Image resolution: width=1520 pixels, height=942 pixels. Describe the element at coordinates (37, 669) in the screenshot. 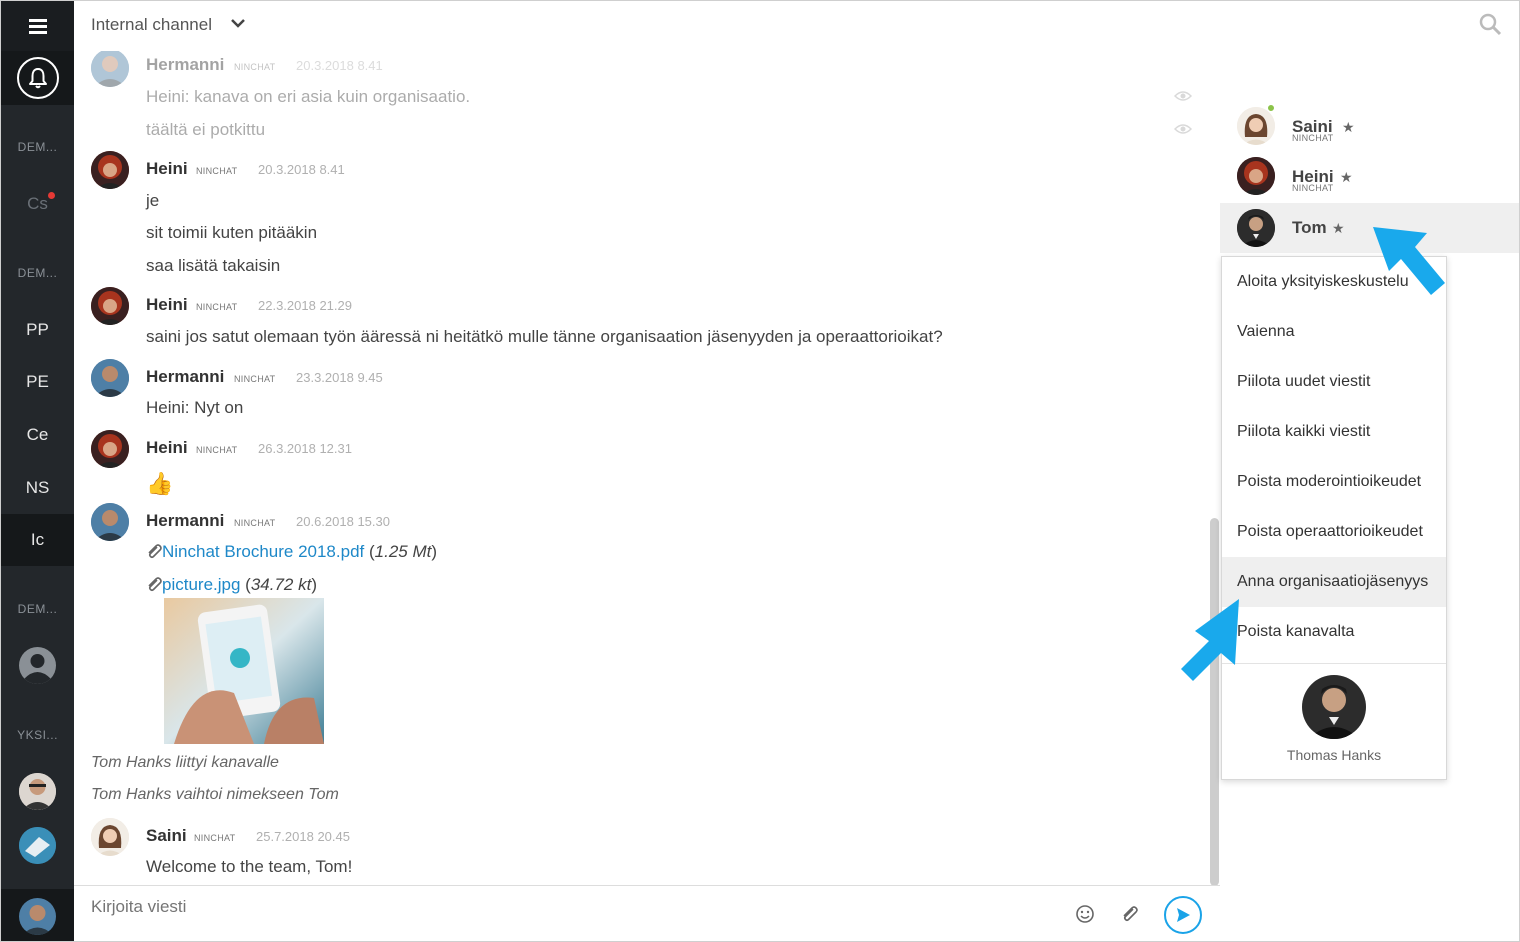

I see `user-placeholder-icon` at that location.